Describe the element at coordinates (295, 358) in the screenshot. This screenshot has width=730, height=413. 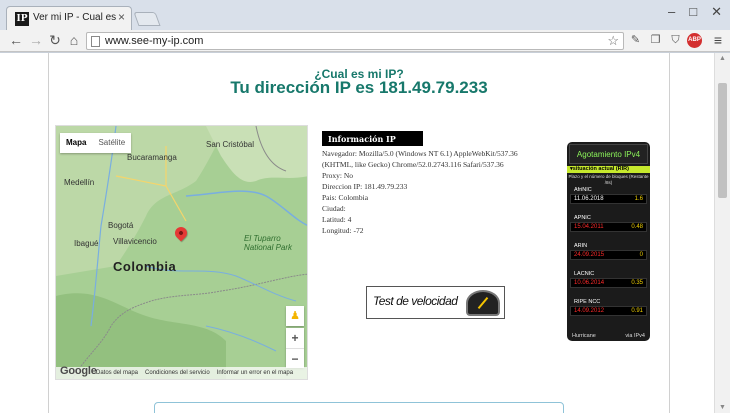
I see `zoom-out-button: −` at that location.